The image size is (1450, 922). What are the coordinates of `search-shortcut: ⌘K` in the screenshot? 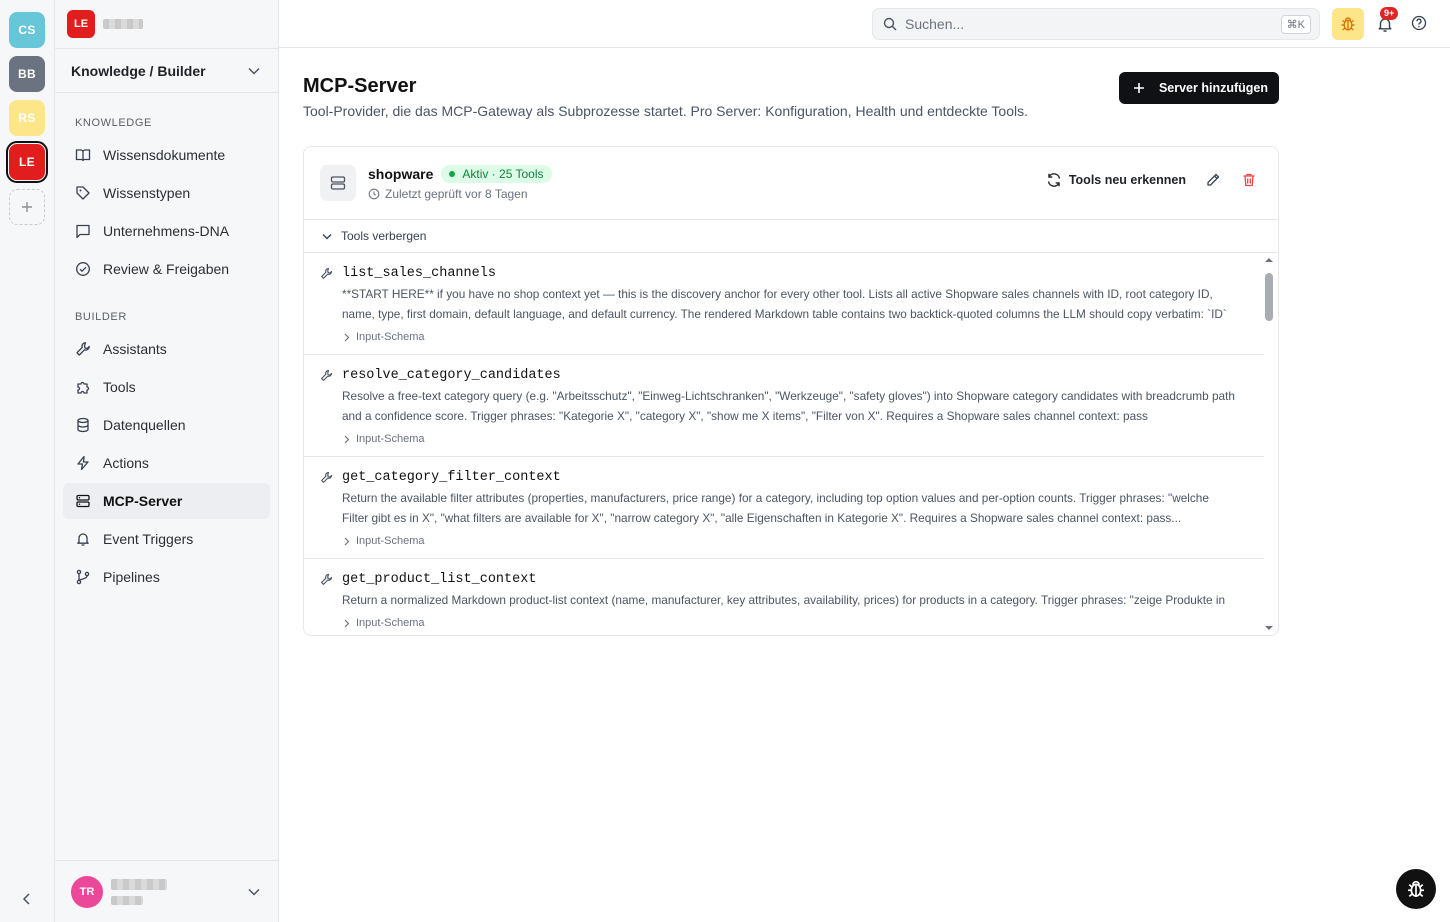 It's located at (1295, 24).